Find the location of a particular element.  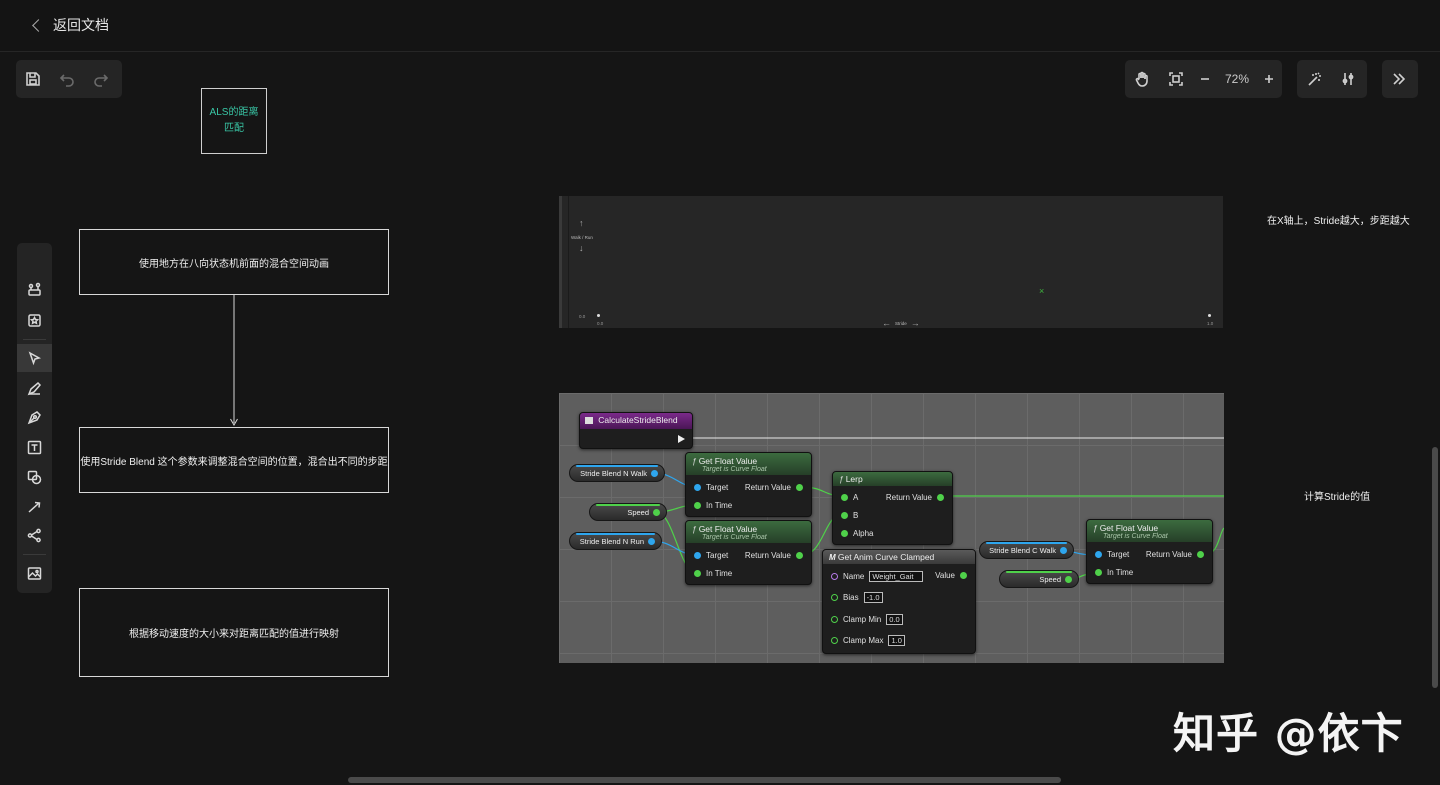

zoom-level: 72% is located at coordinates (1237, 79).